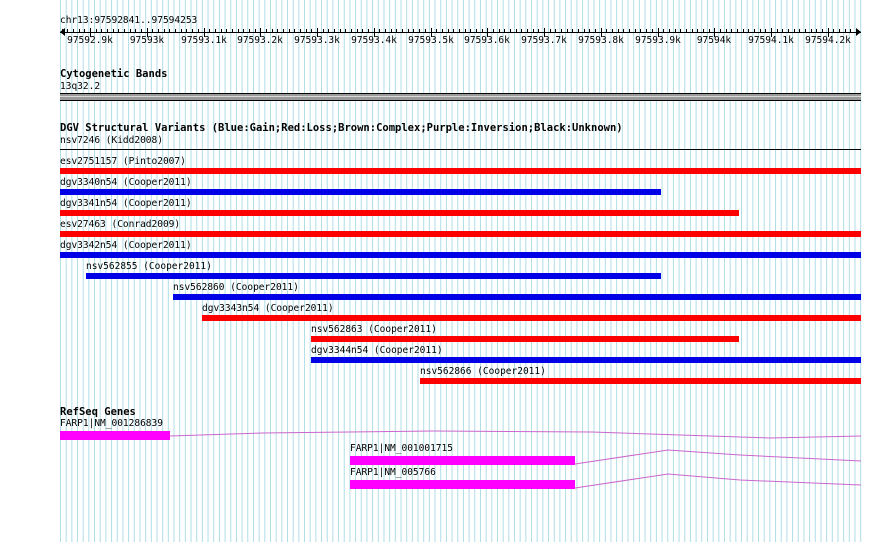 The height and width of the screenshot is (542, 890). I want to click on dgv-variant-label: nsv562855 (Cooper2011), so click(149, 266).